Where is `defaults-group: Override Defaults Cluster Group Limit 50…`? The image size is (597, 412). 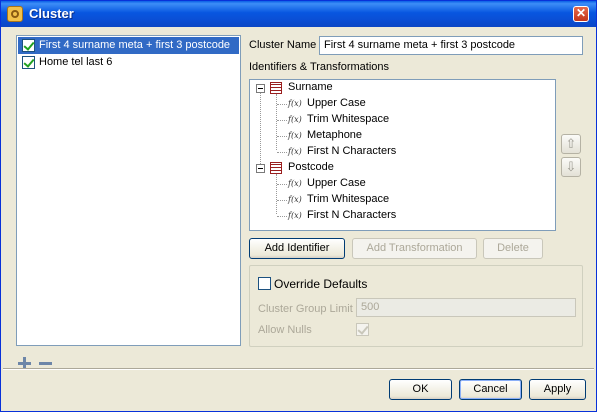
defaults-group: Override Defaults Cluster Group Limit 50… is located at coordinates (416, 306).